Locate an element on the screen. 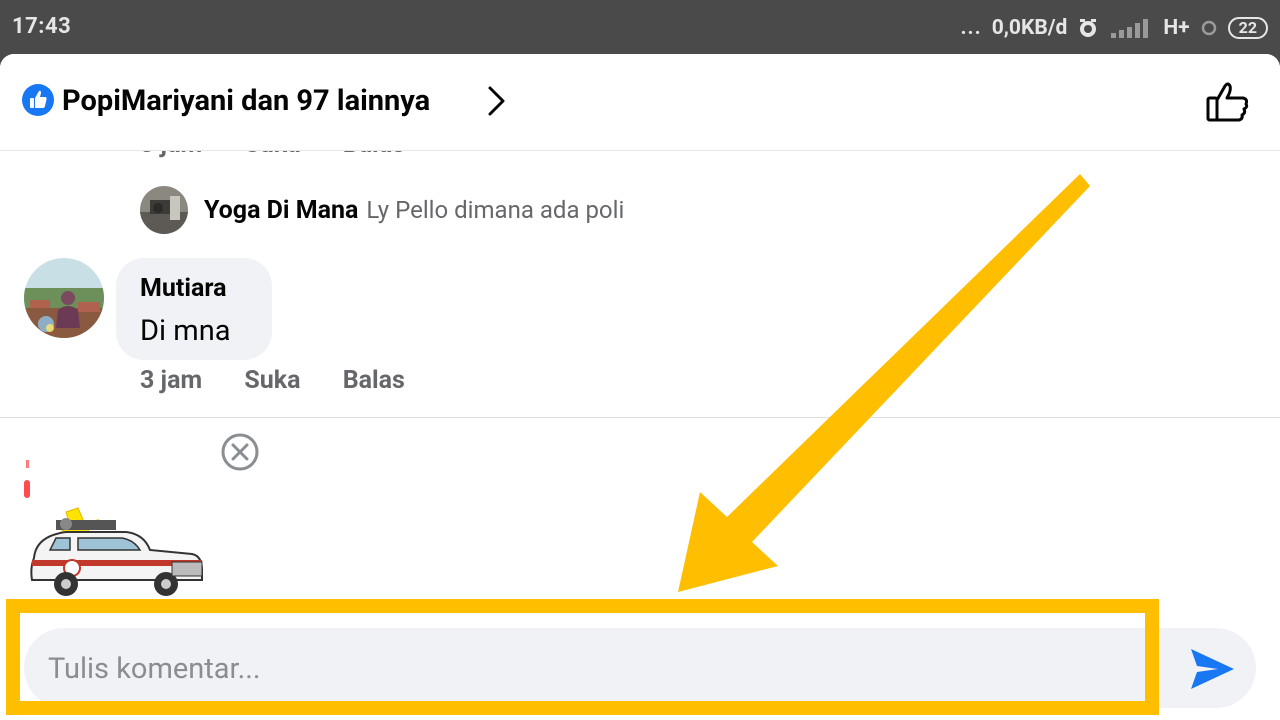 The width and height of the screenshot is (1280, 720). data-rate: 0,0KB/d is located at coordinates (1029, 28).